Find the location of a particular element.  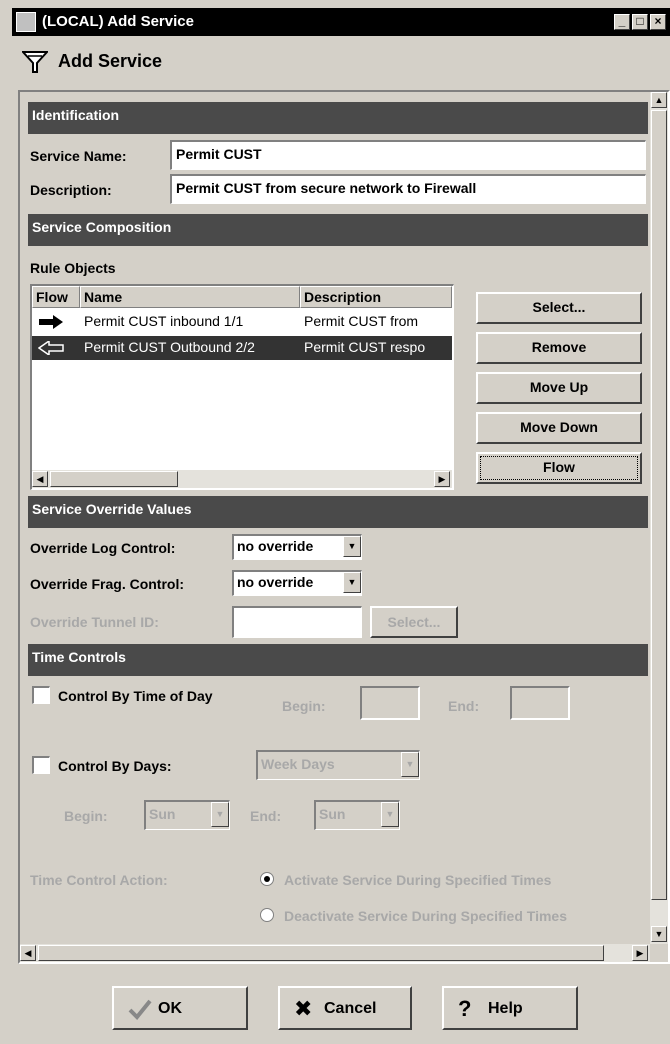

help-label: Help is located at coordinates (505, 1008).